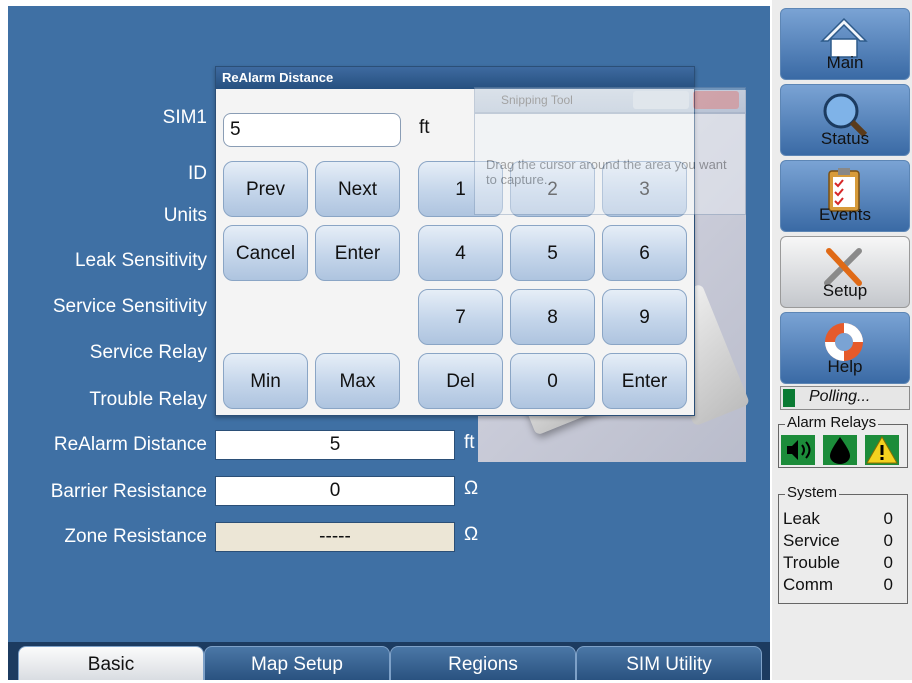 The height and width of the screenshot is (683, 912). Describe the element at coordinates (888, 540) in the screenshot. I see `system-value-service: 0` at that location.